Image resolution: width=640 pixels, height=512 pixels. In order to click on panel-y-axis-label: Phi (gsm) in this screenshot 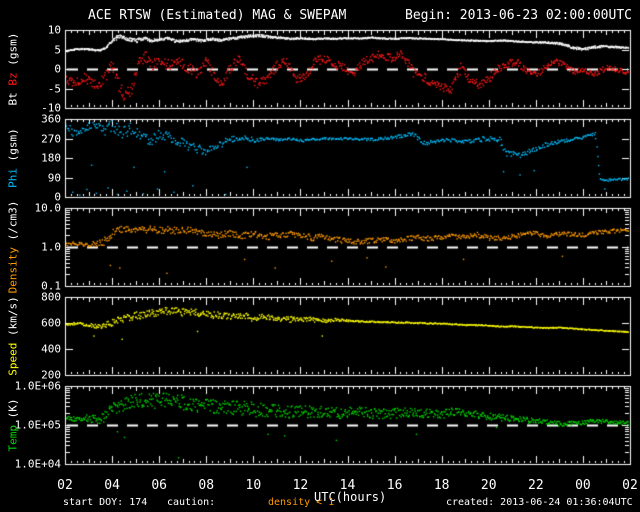, I will do `click(13, 158)`.